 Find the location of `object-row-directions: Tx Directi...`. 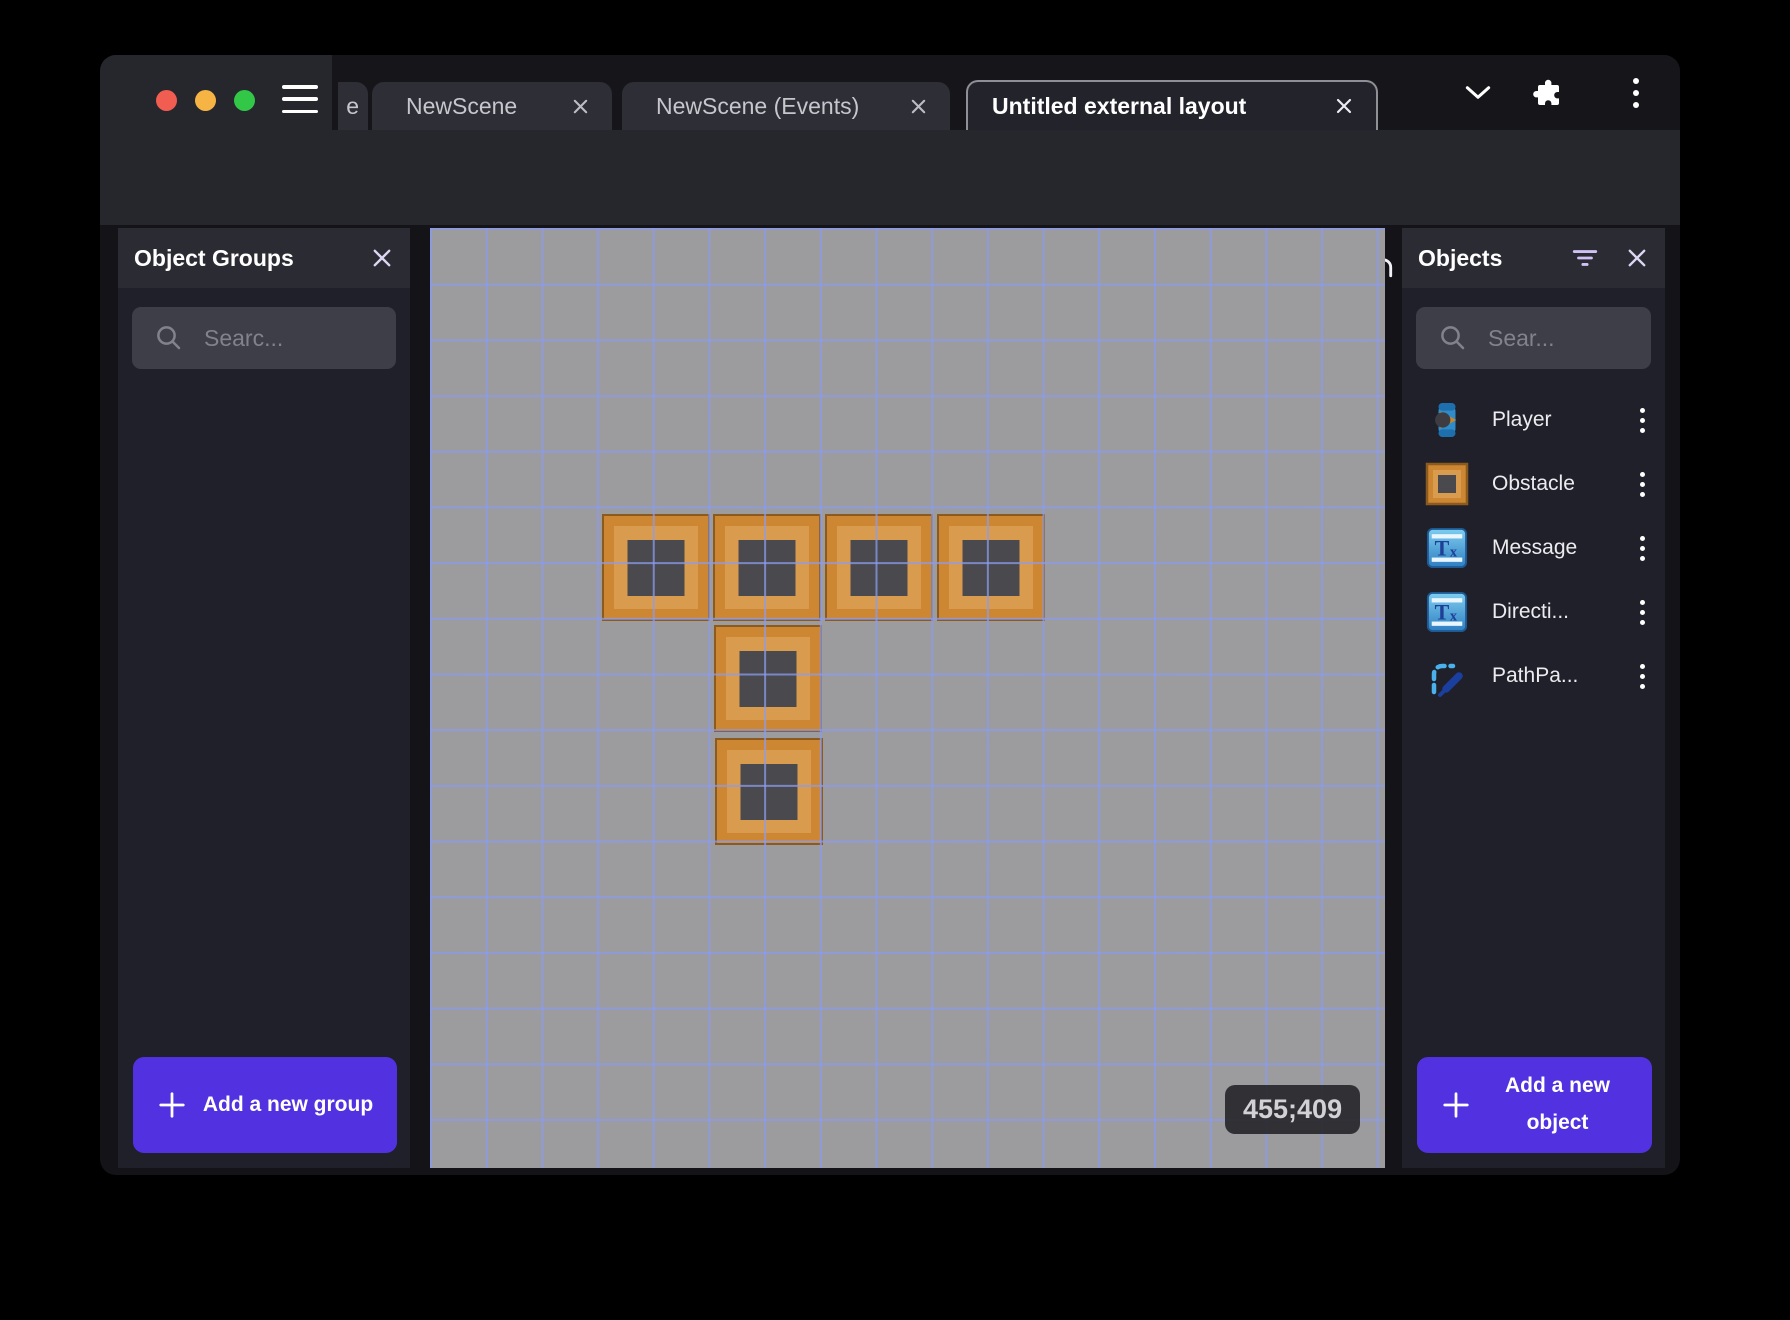

object-row-directions: Tx Directi... is located at coordinates (1533, 612).